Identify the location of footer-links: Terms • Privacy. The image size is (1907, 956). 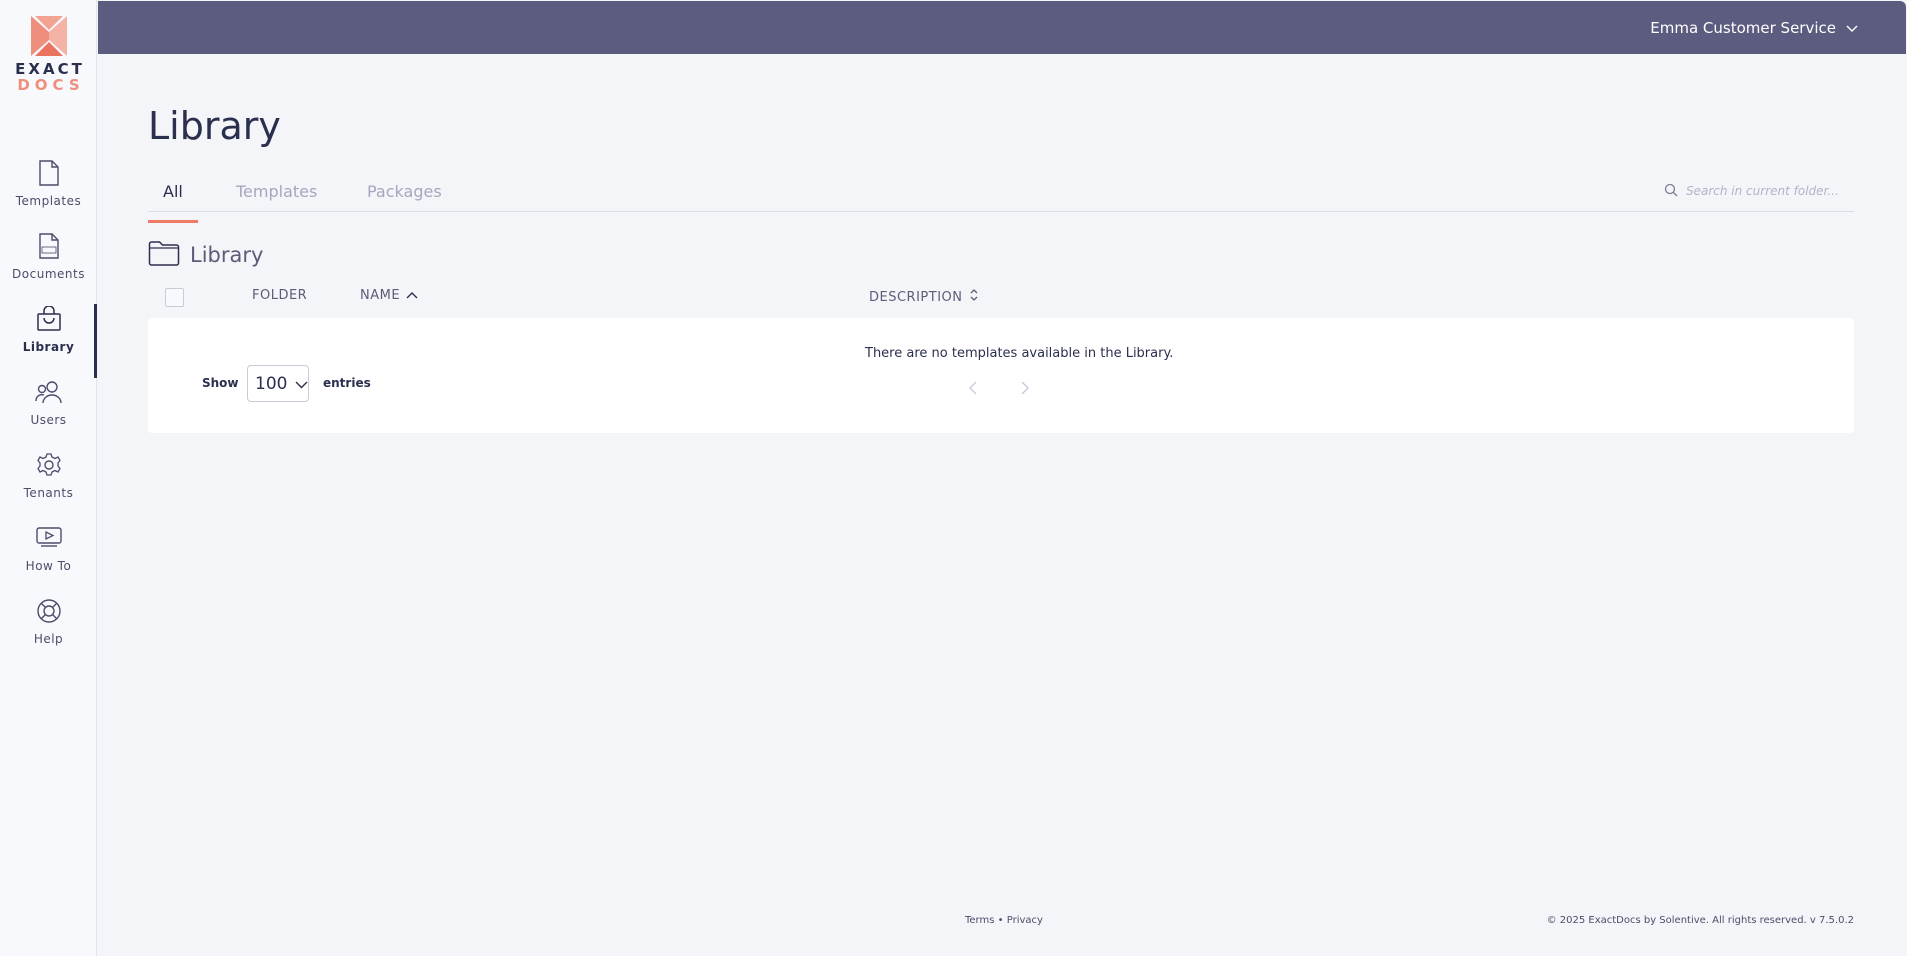
(1004, 920).